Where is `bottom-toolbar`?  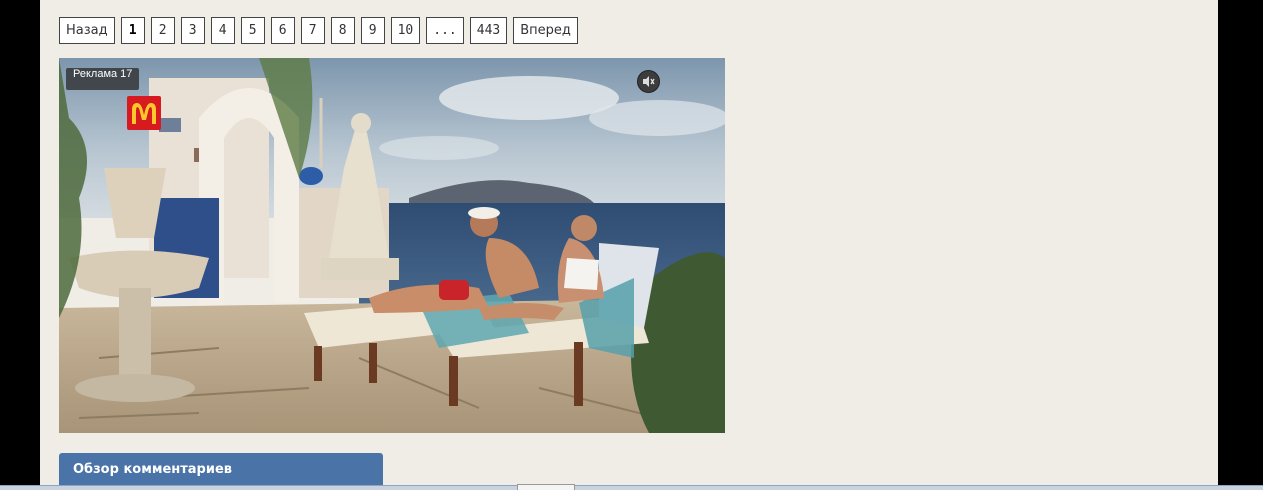 bottom-toolbar is located at coordinates (631, 487).